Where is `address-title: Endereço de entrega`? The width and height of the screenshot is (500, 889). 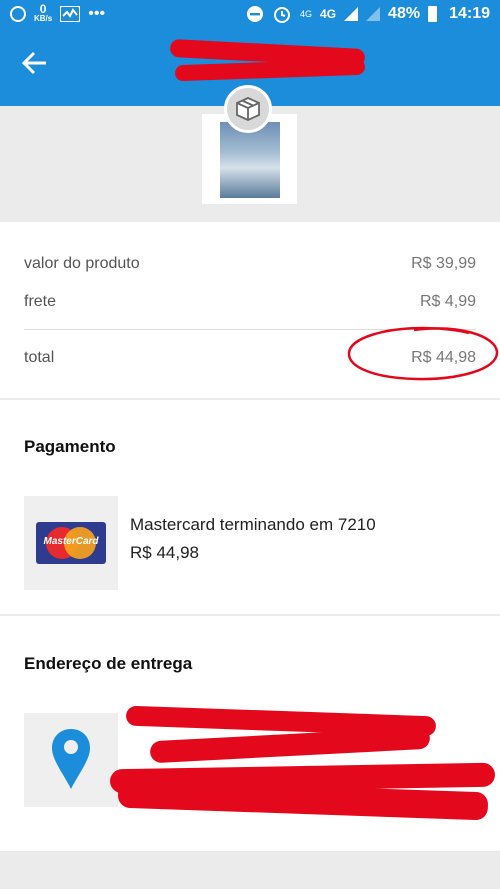 address-title: Endereço de entrega is located at coordinates (108, 663).